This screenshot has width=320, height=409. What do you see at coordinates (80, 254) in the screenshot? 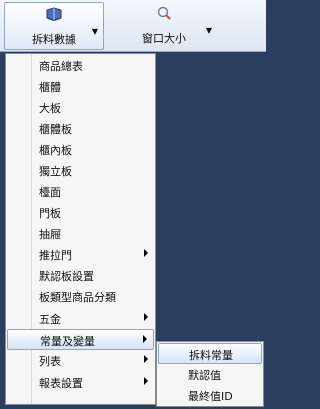
I see `menu-item: 推拉門` at bounding box center [80, 254].